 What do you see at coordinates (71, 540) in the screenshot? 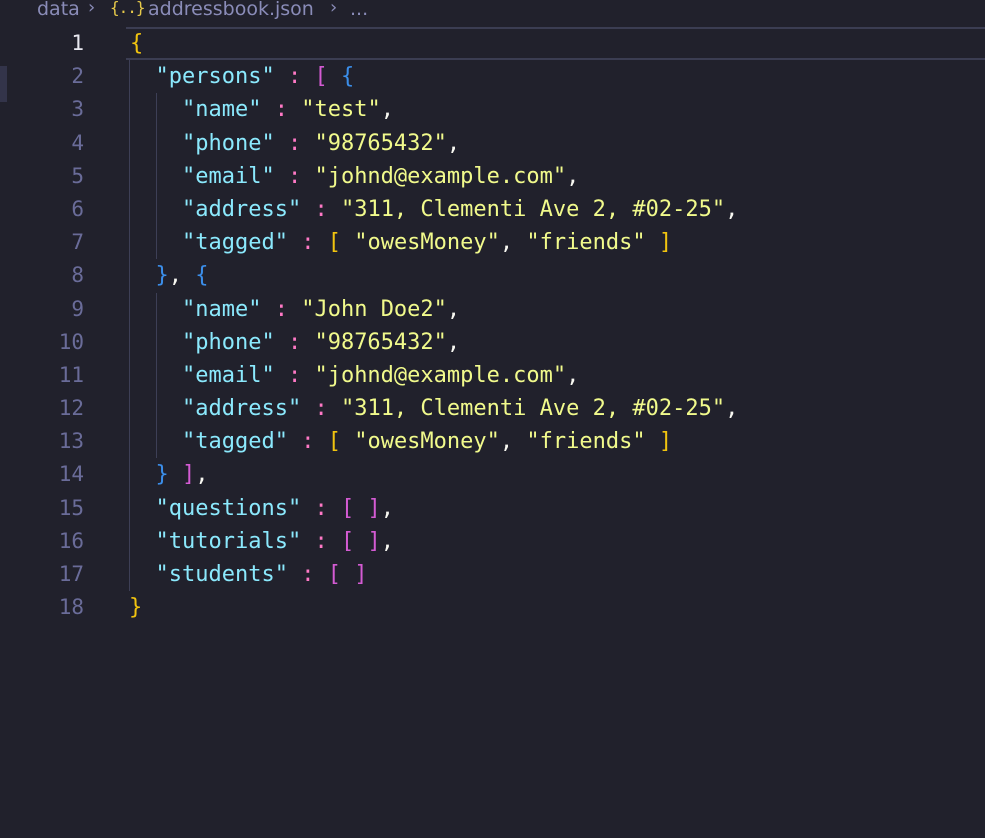
I see `line-number: 16` at bounding box center [71, 540].